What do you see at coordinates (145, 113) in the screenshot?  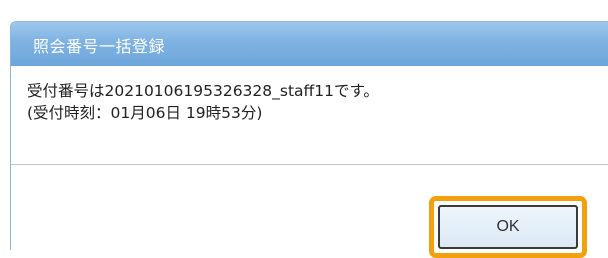 I see `receipt-time-text: (受付時刻：01月06日 19時53分)` at bounding box center [145, 113].